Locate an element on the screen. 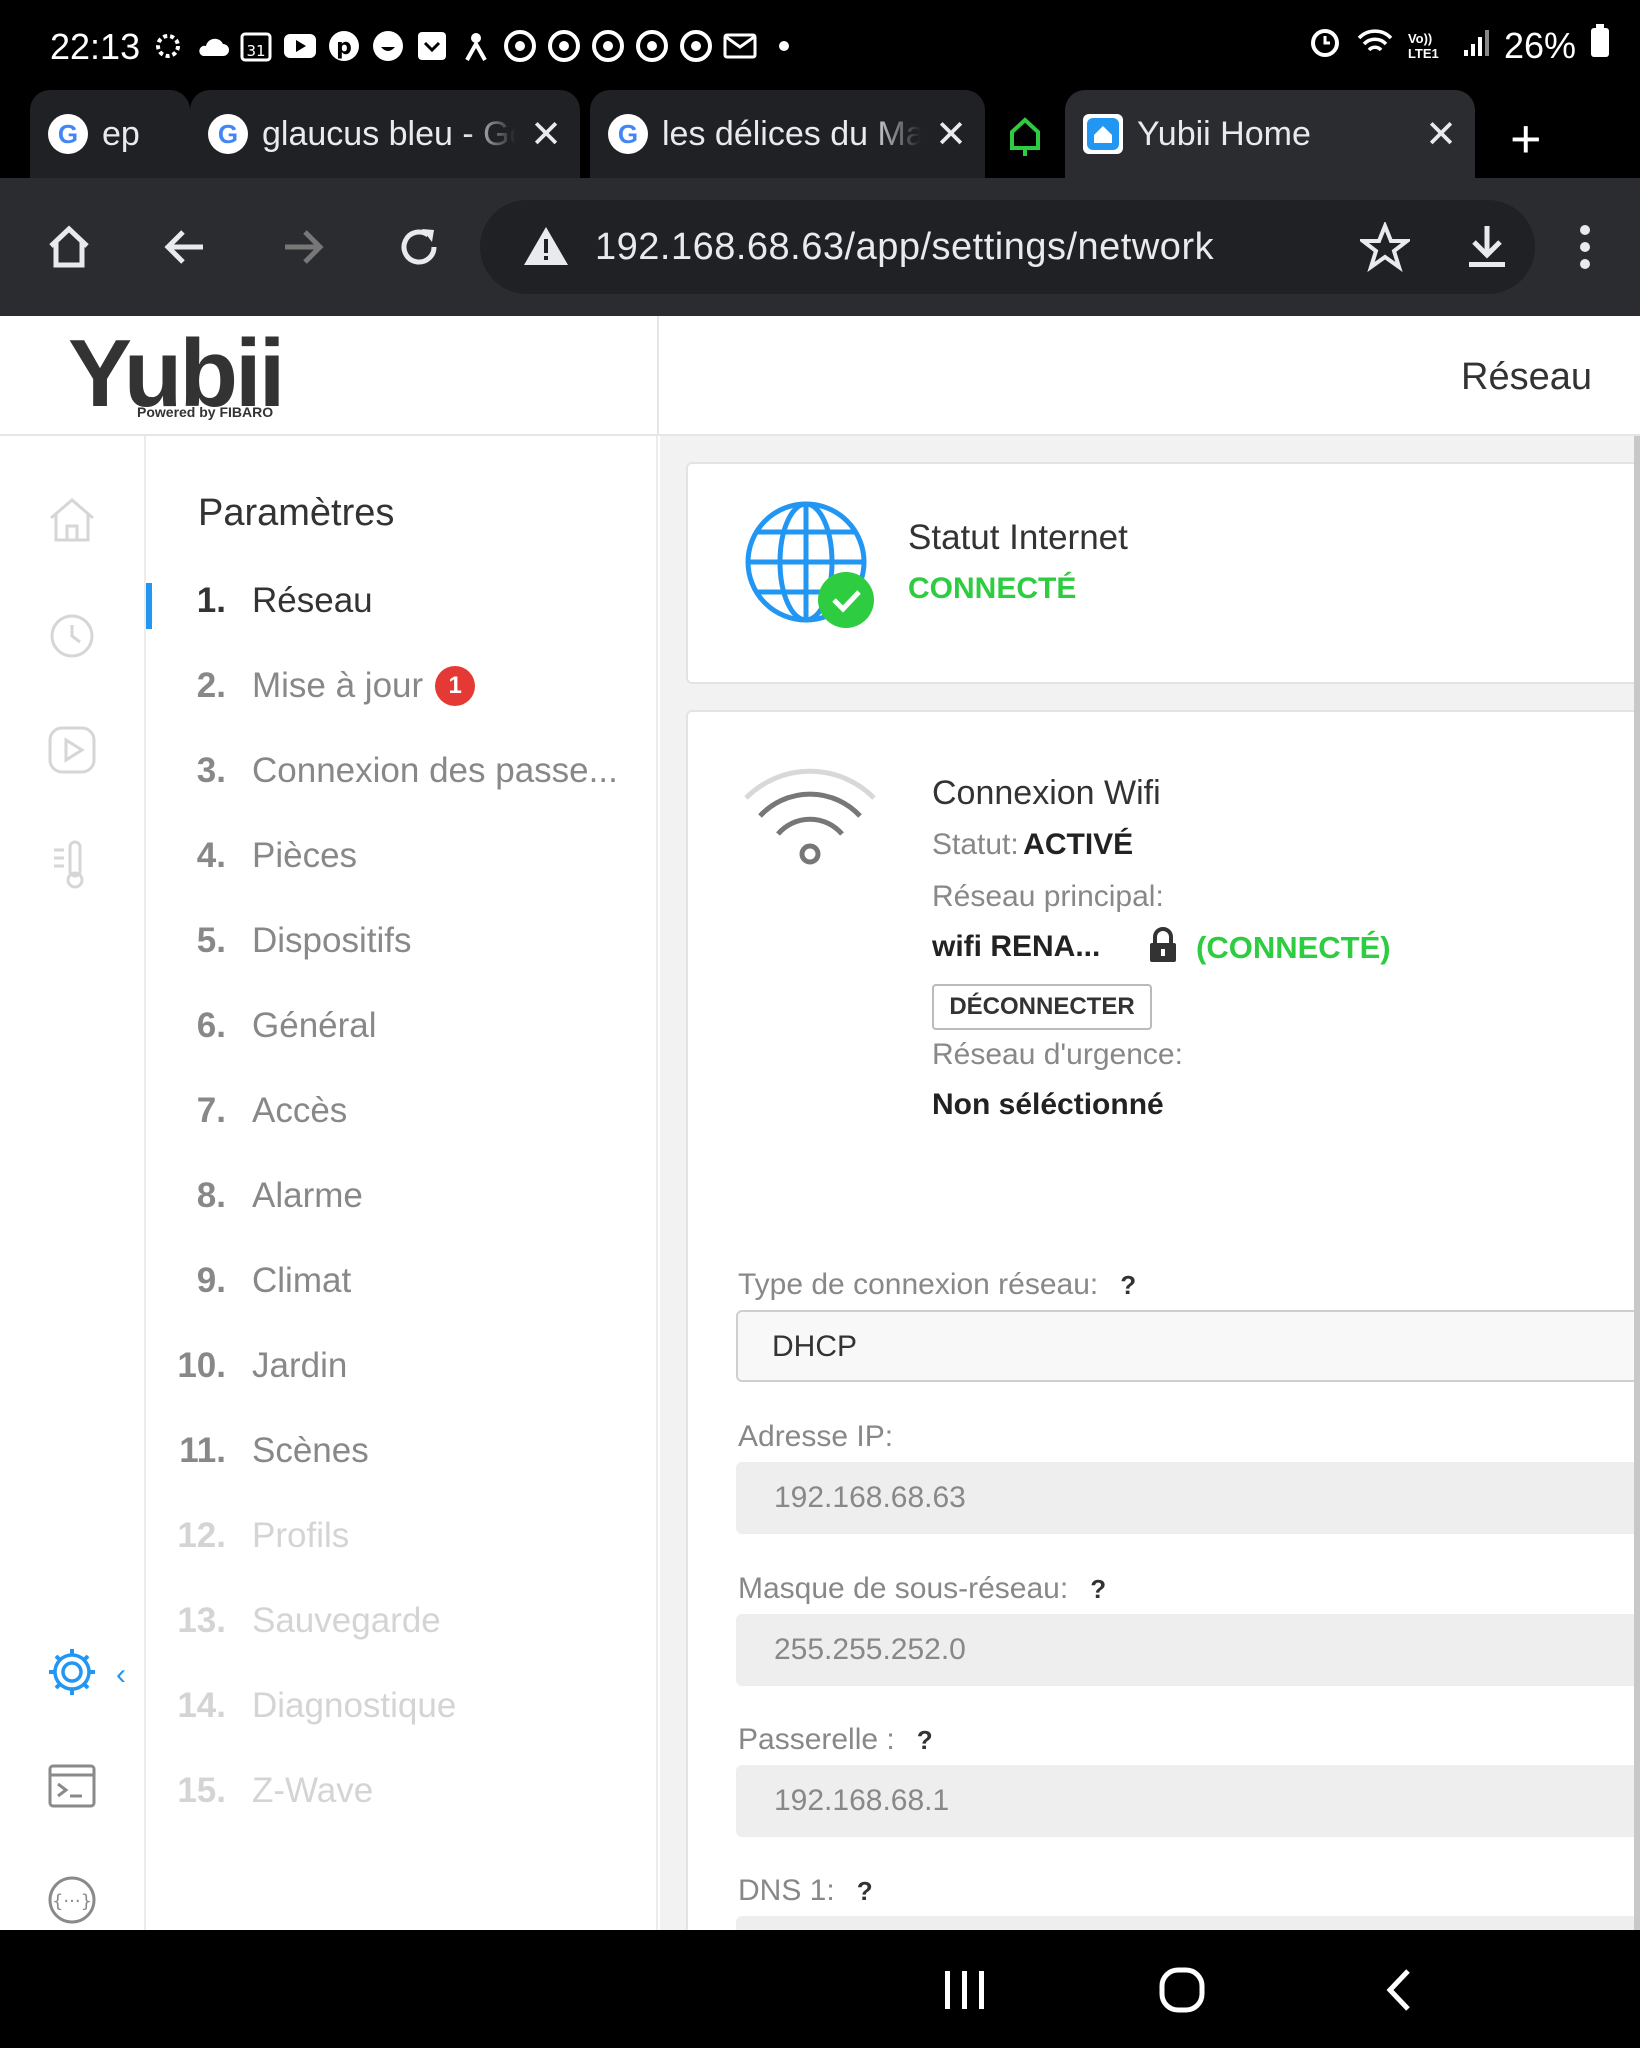  collapse-chevron-icon: ‹ is located at coordinates (121, 1675).